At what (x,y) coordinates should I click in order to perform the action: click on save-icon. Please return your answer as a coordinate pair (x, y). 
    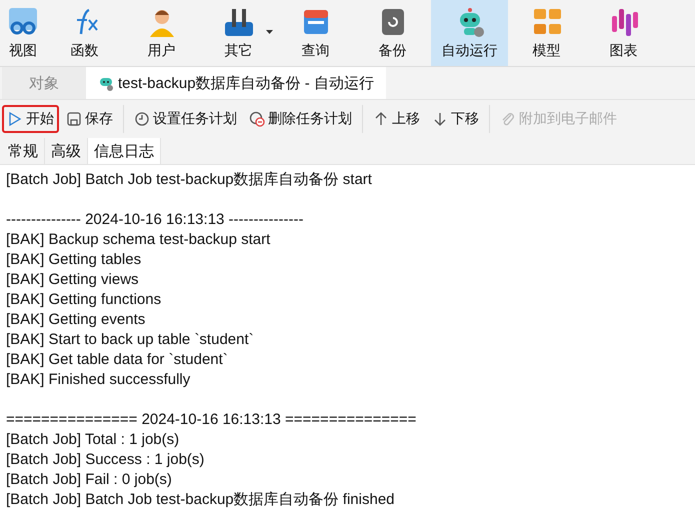
    Looking at the image, I should click on (74, 119).